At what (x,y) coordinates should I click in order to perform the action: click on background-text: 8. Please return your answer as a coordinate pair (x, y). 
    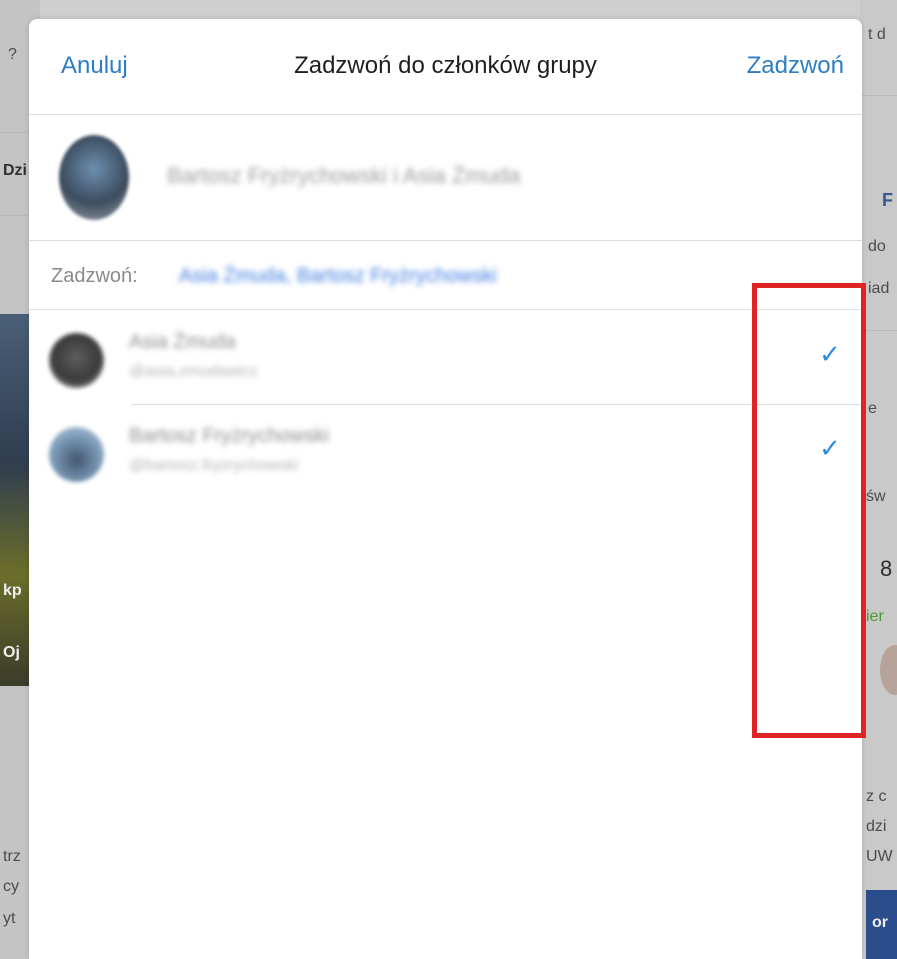
    Looking at the image, I should click on (886, 568).